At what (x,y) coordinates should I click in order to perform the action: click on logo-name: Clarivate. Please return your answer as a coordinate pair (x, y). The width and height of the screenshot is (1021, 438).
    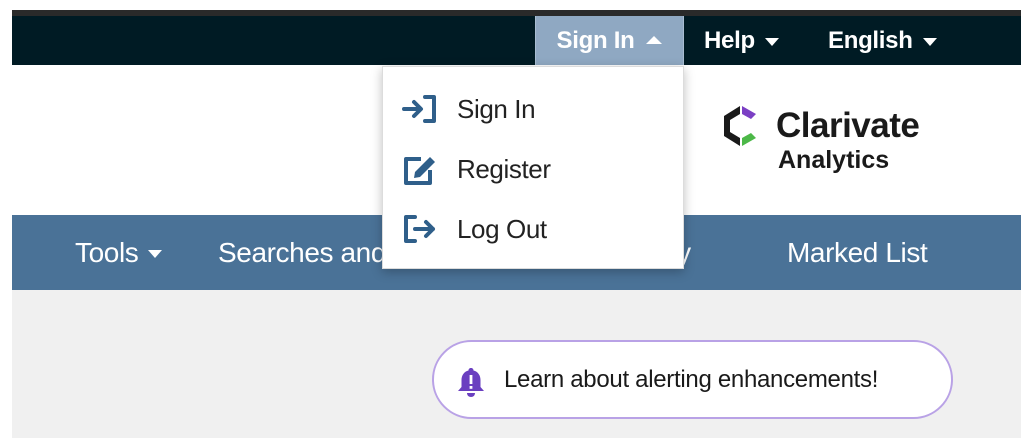
    Looking at the image, I should click on (848, 125).